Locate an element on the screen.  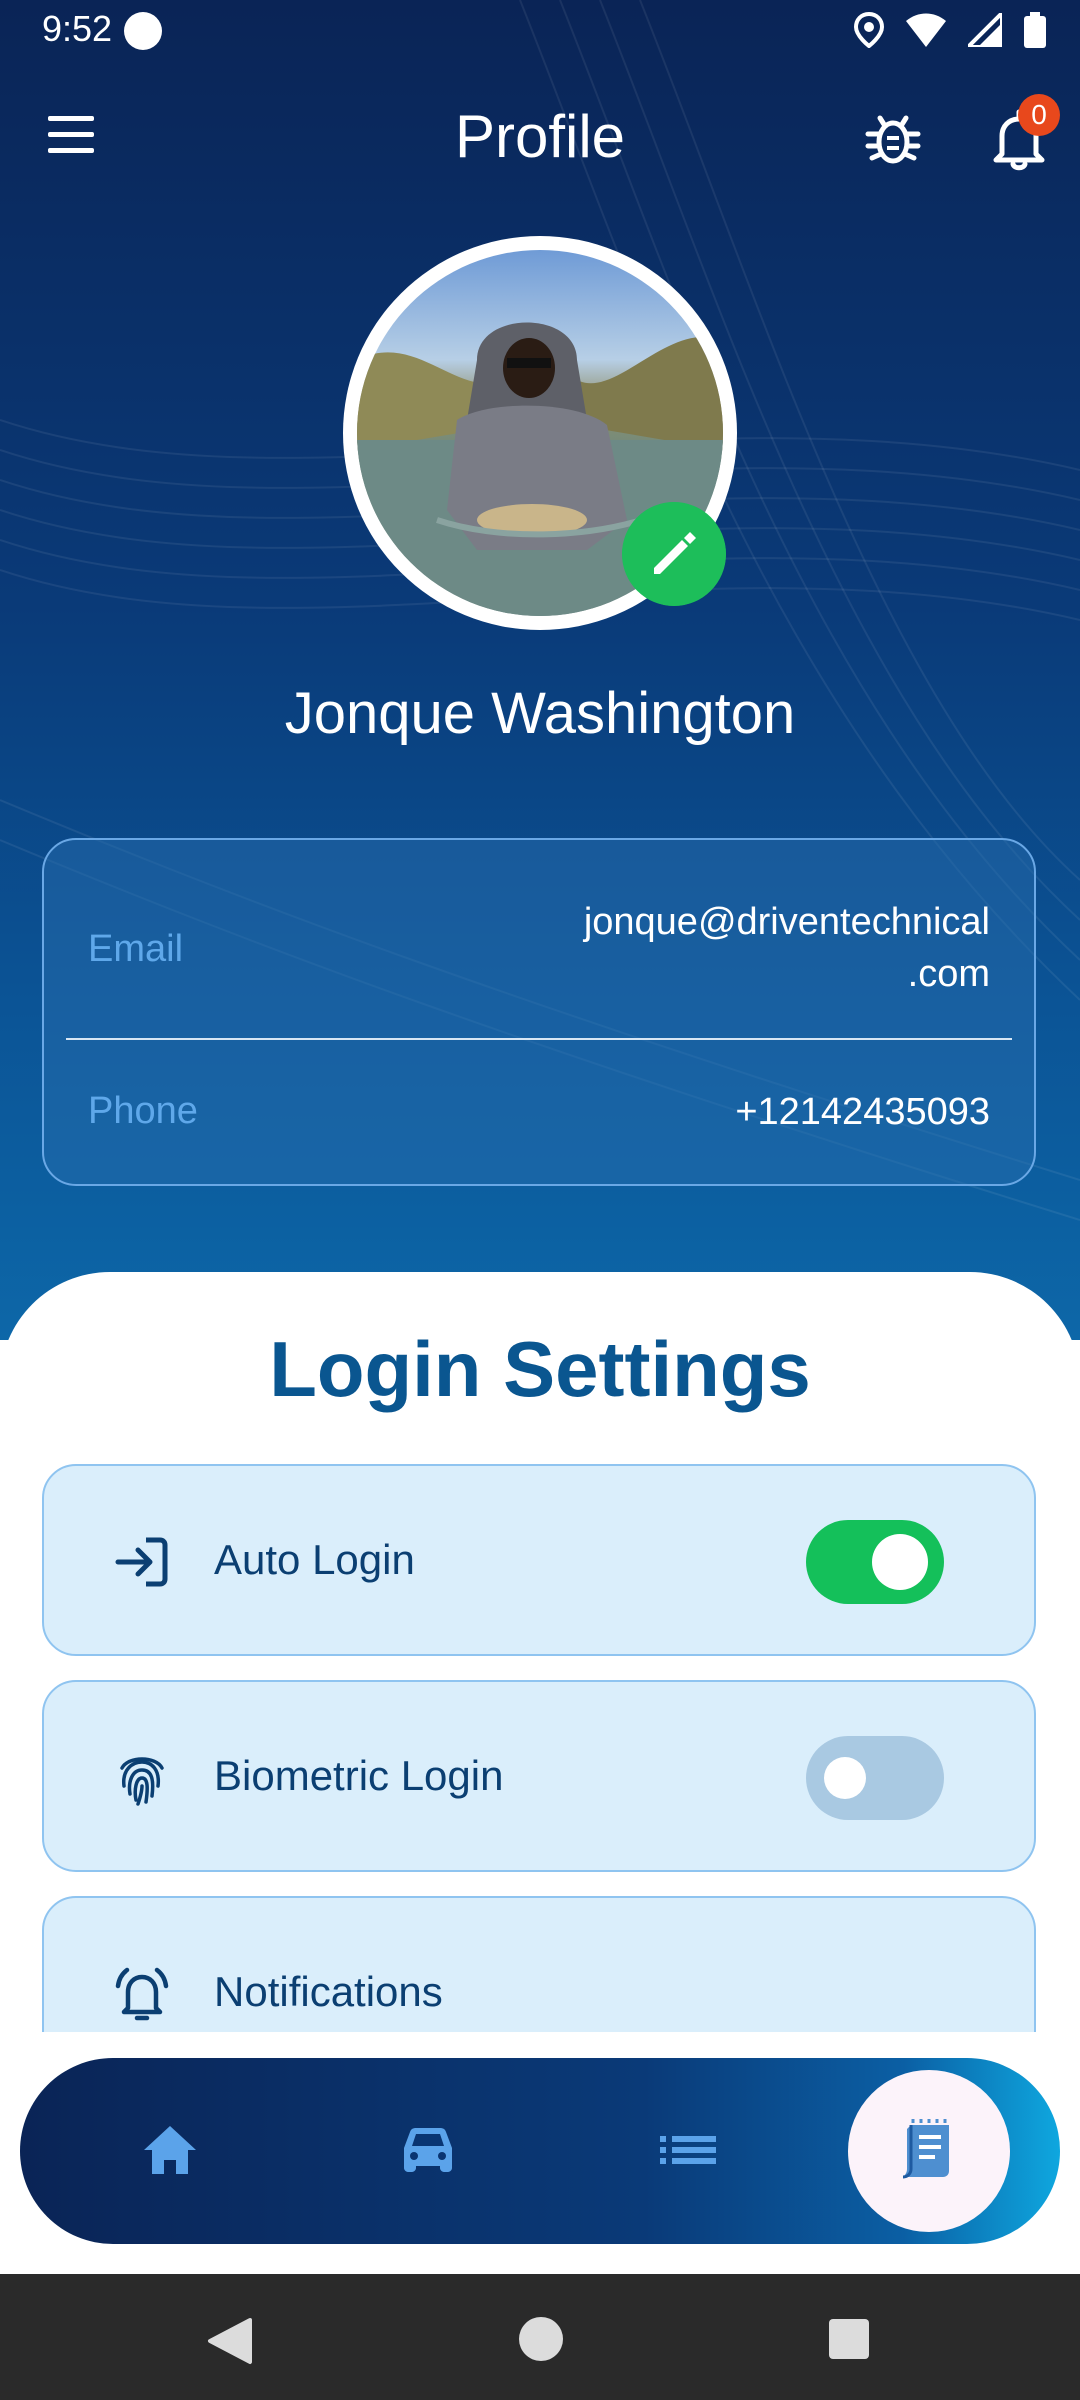
system-navigation-bar is located at coordinates (540, 2337).